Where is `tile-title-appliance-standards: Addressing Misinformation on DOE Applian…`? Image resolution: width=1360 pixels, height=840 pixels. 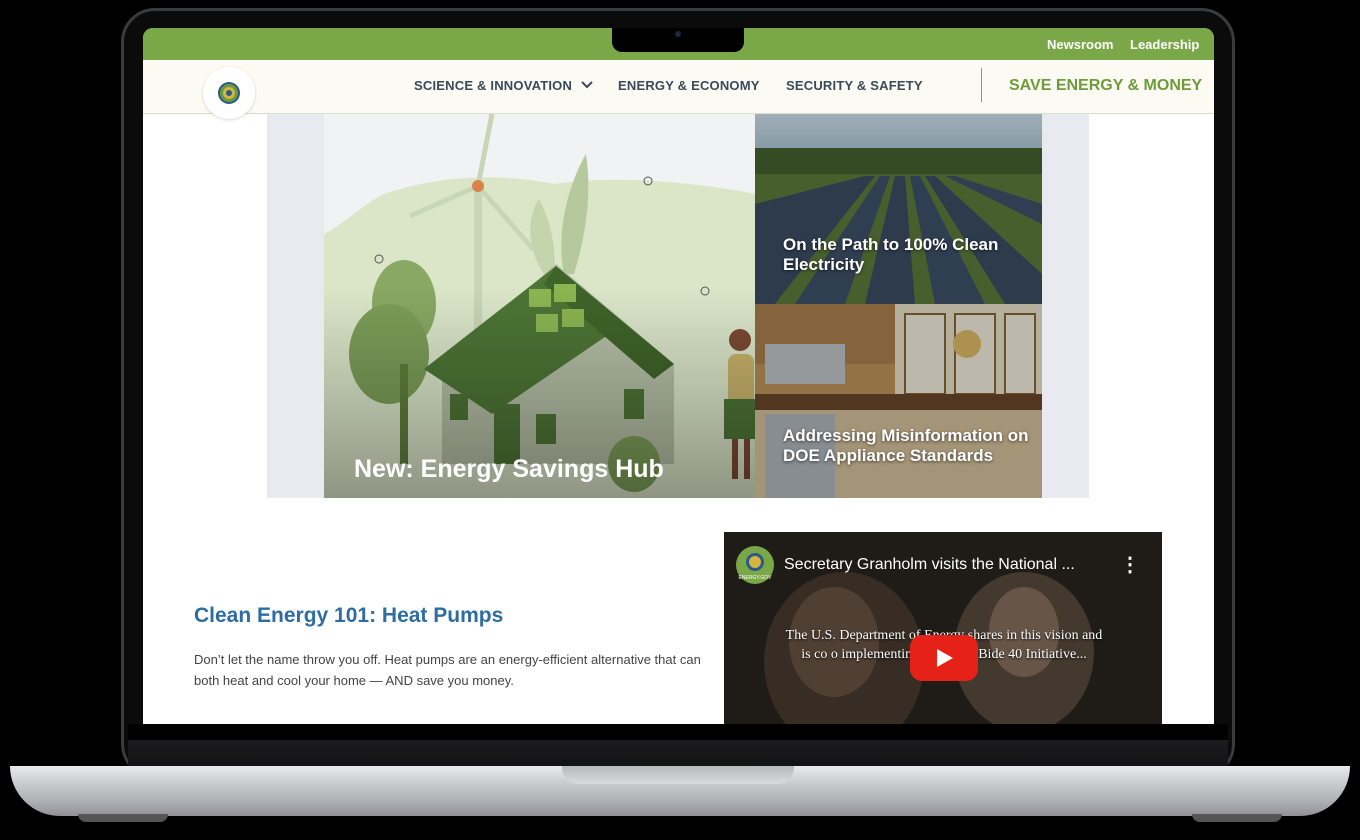
tile-title-appliance-standards: Addressing Misinformation on DOE Applian… is located at coordinates (906, 445).